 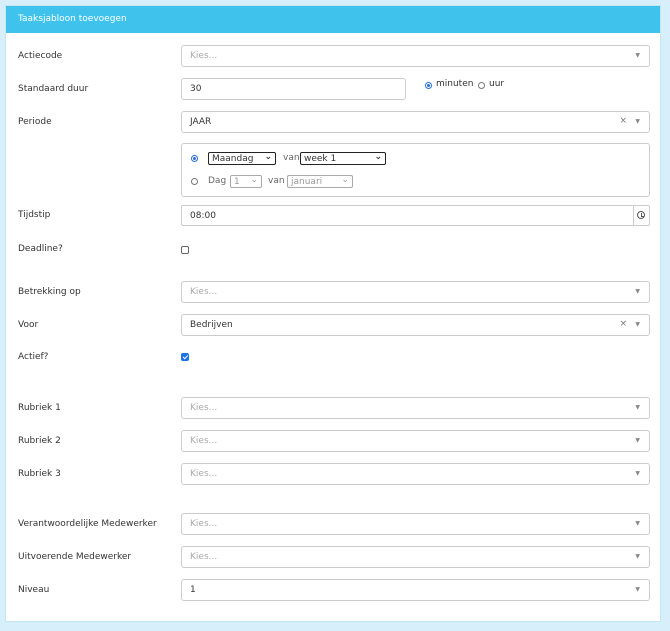 I want to click on periode-value: JAAR, so click(x=201, y=122).